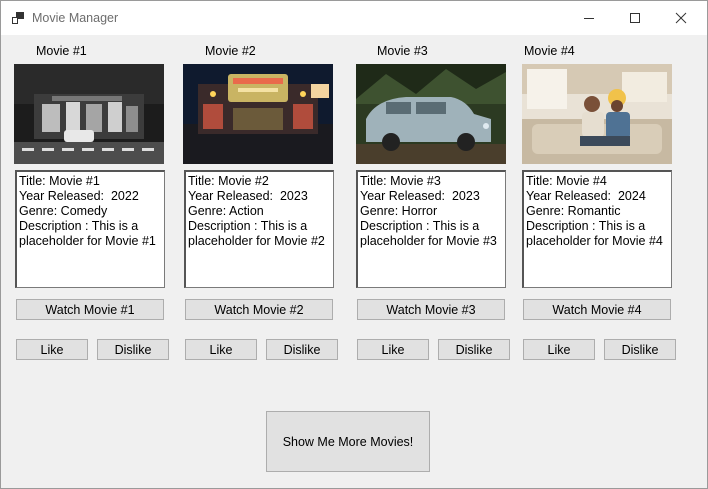 The image size is (708, 489). I want to click on movie-3-label: Movie #3, so click(402, 51).